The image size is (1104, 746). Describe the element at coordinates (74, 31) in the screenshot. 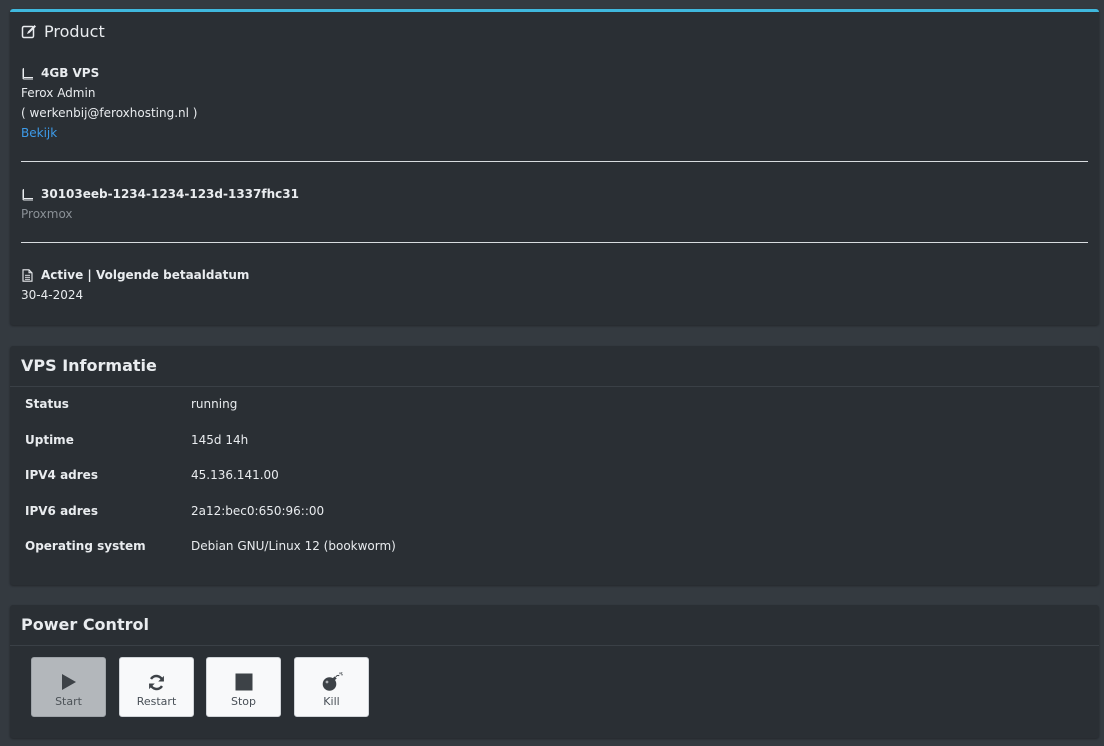

I see `product-title: Product` at that location.